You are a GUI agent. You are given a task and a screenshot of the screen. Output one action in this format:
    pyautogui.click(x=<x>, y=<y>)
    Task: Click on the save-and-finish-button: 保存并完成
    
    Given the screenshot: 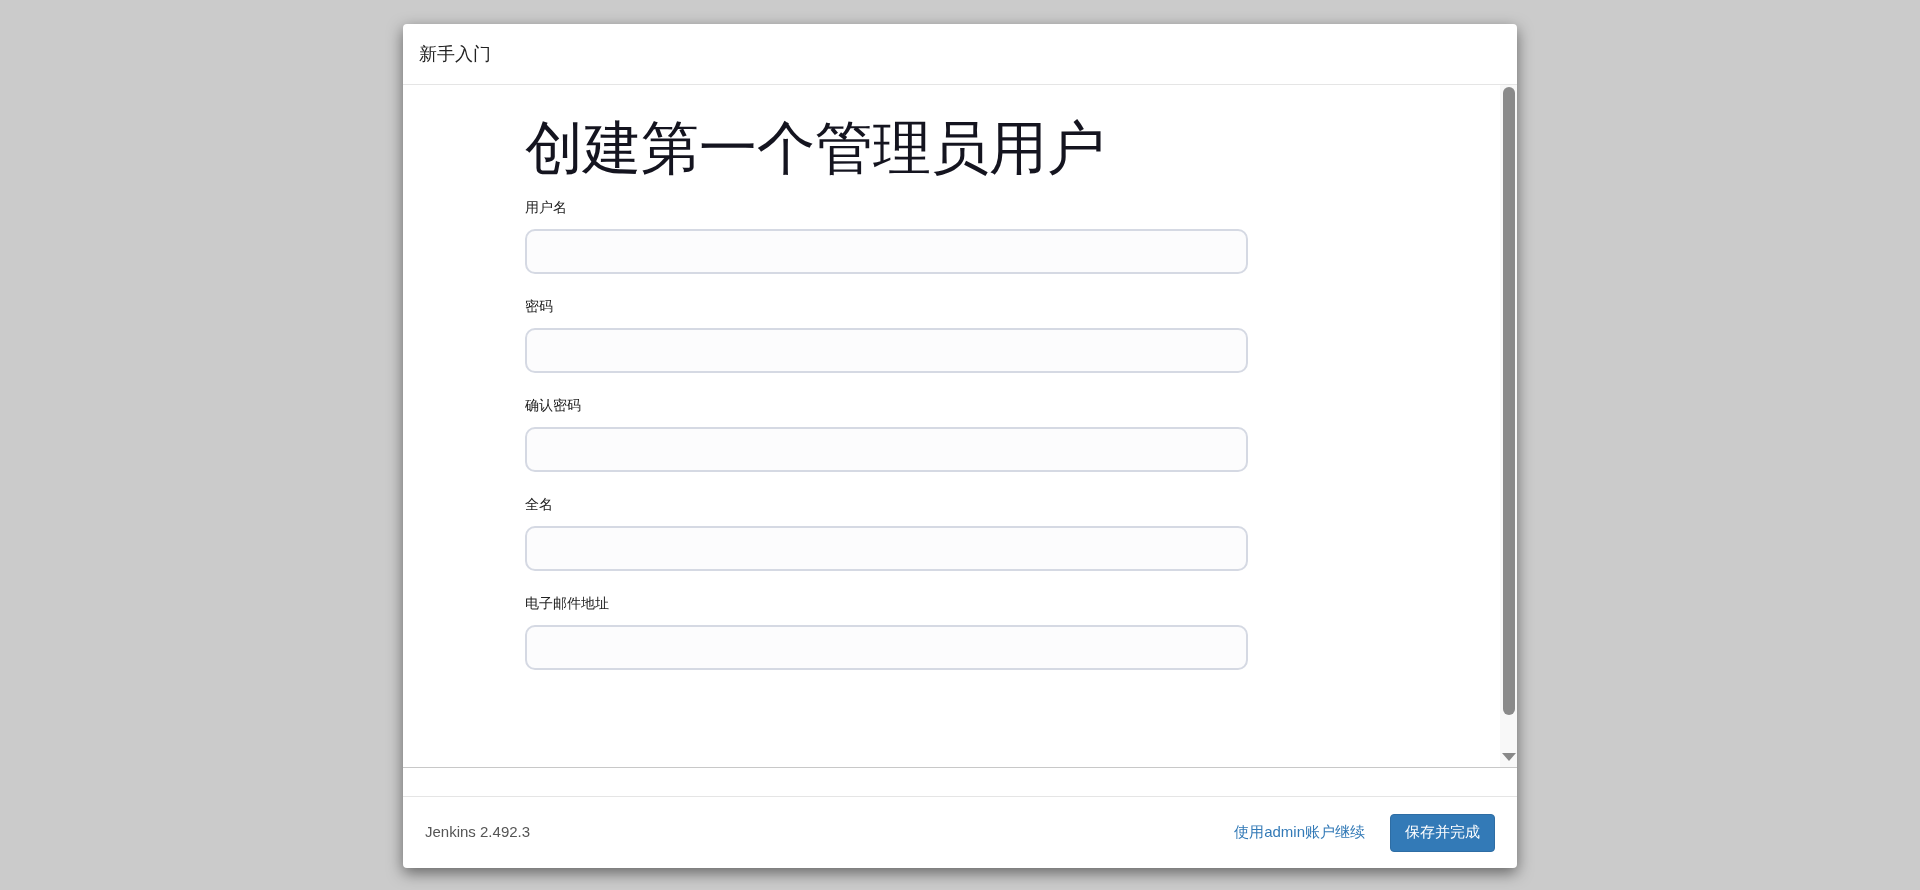 What is the action you would take?
    pyautogui.click(x=1442, y=832)
    